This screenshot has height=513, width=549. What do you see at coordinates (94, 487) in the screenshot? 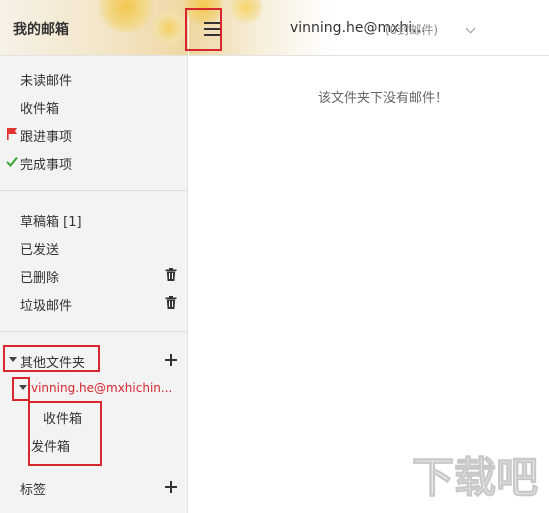
I see `sidebar-item-tags: 标签` at bounding box center [94, 487].